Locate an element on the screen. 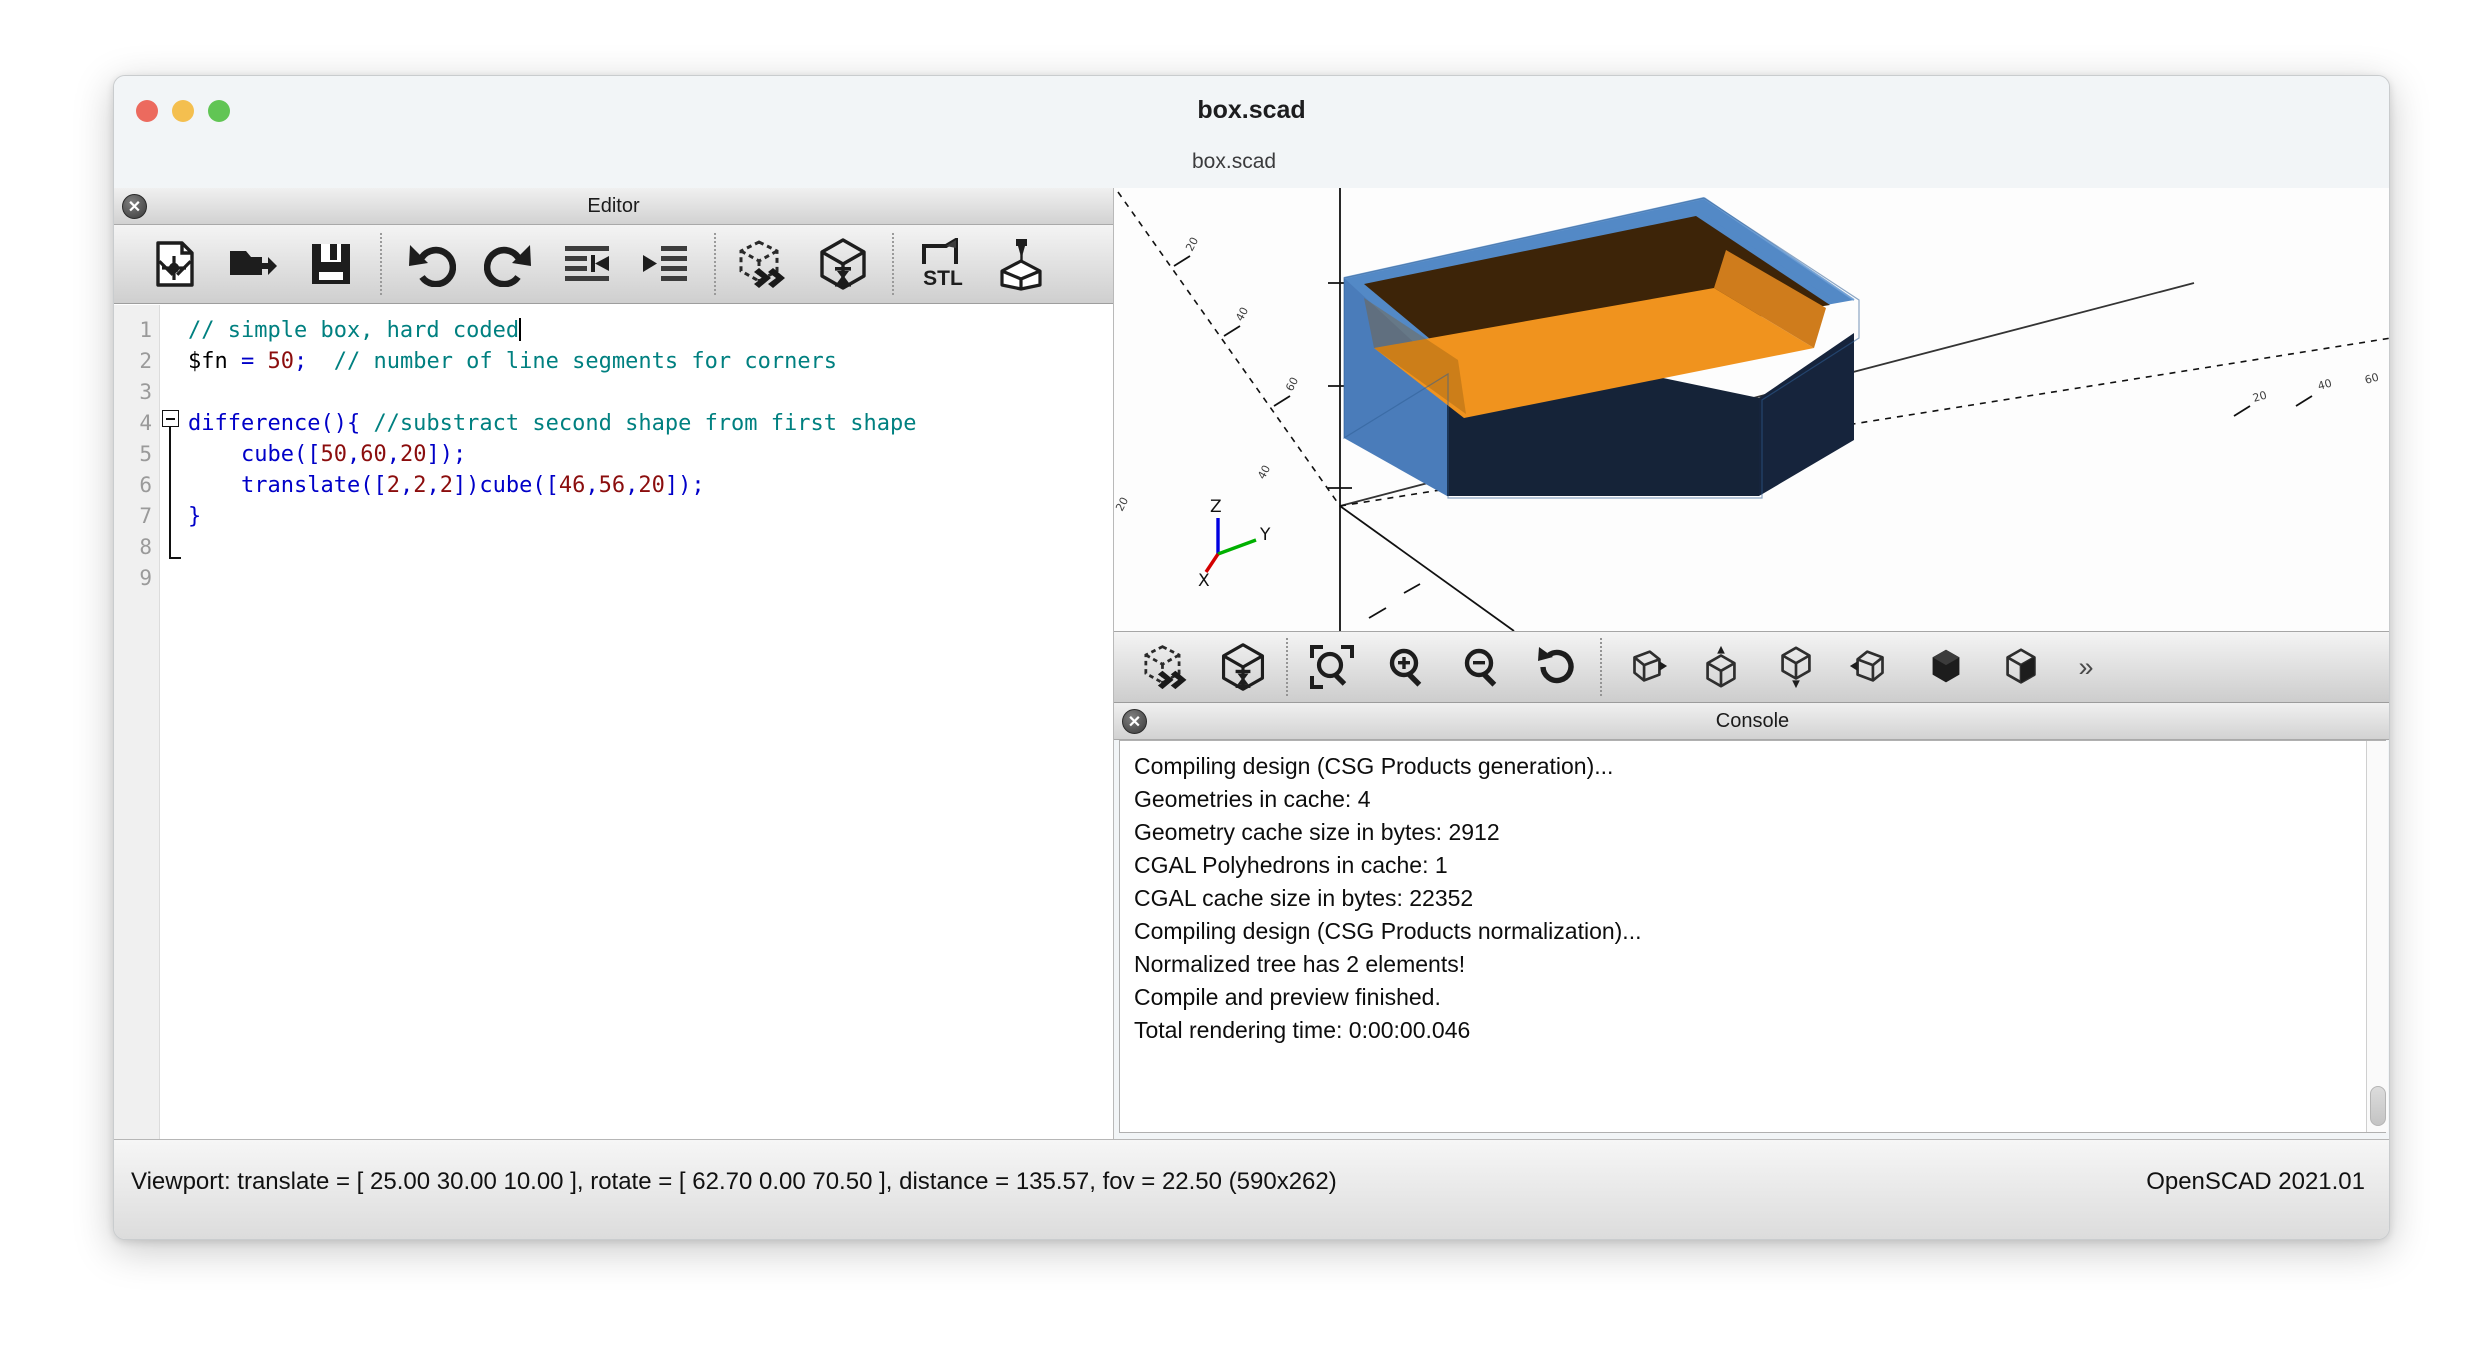  code-token: cube([ is located at coordinates (280, 454).